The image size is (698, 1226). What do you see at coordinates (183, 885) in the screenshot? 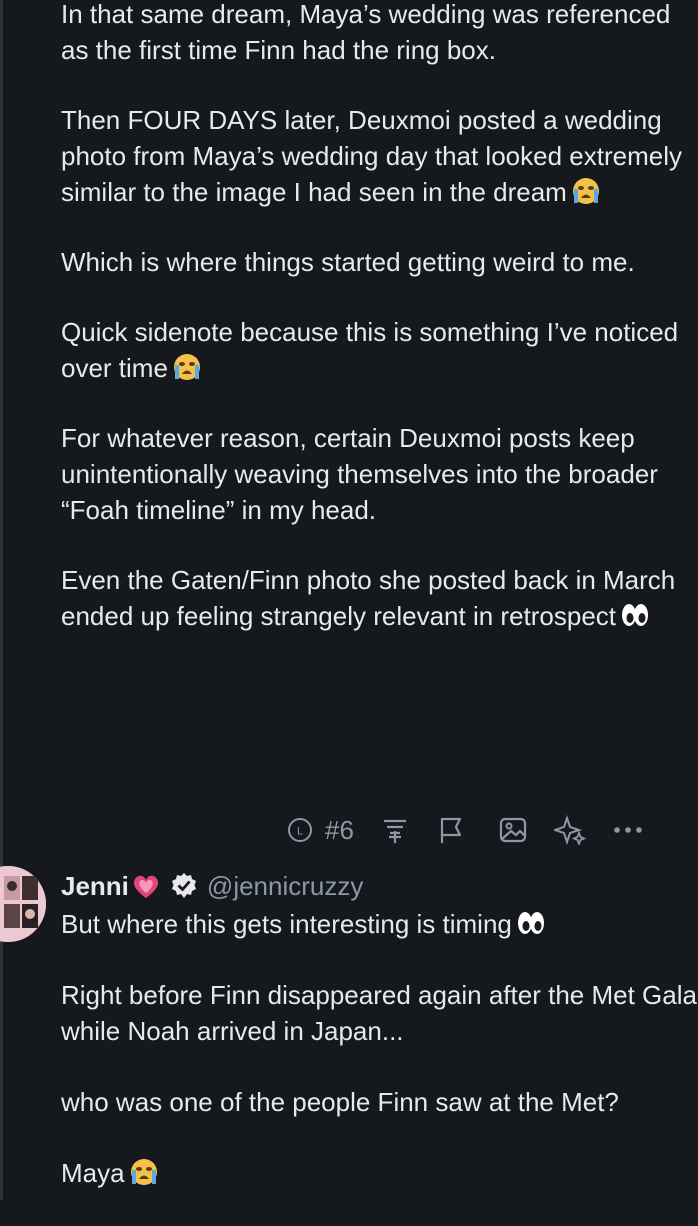
I see `verified-badge-icon` at bounding box center [183, 885].